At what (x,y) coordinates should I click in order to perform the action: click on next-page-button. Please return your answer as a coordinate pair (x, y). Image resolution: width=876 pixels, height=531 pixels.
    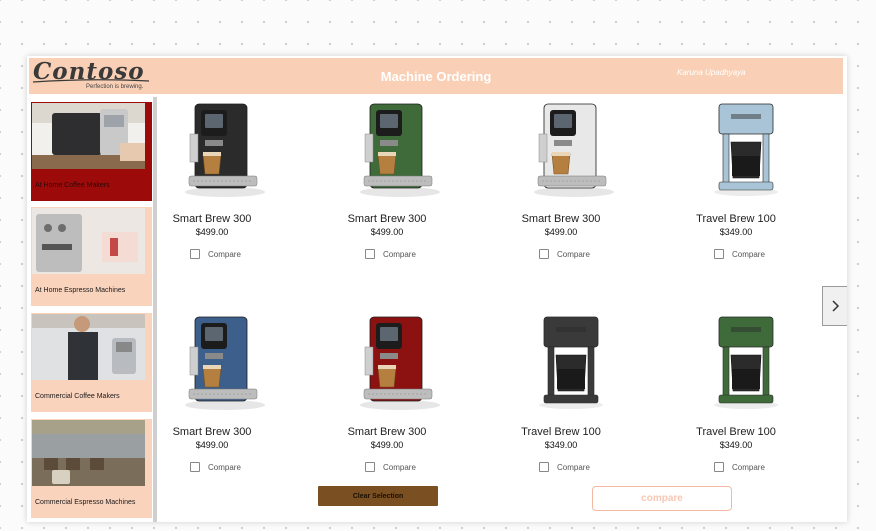
    Looking at the image, I should click on (834, 306).